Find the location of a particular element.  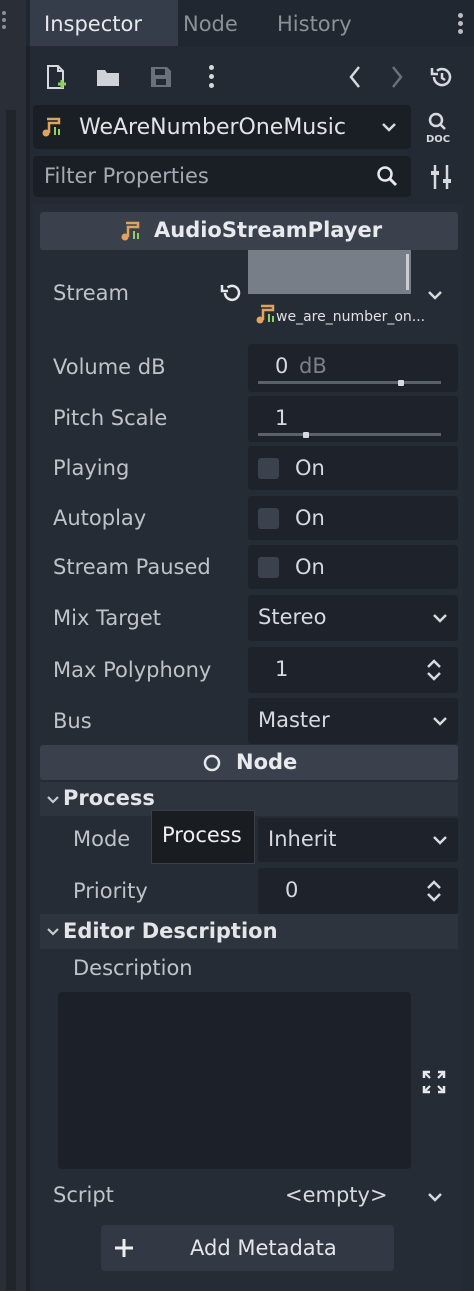

playing-checkbox is located at coordinates (268, 468).